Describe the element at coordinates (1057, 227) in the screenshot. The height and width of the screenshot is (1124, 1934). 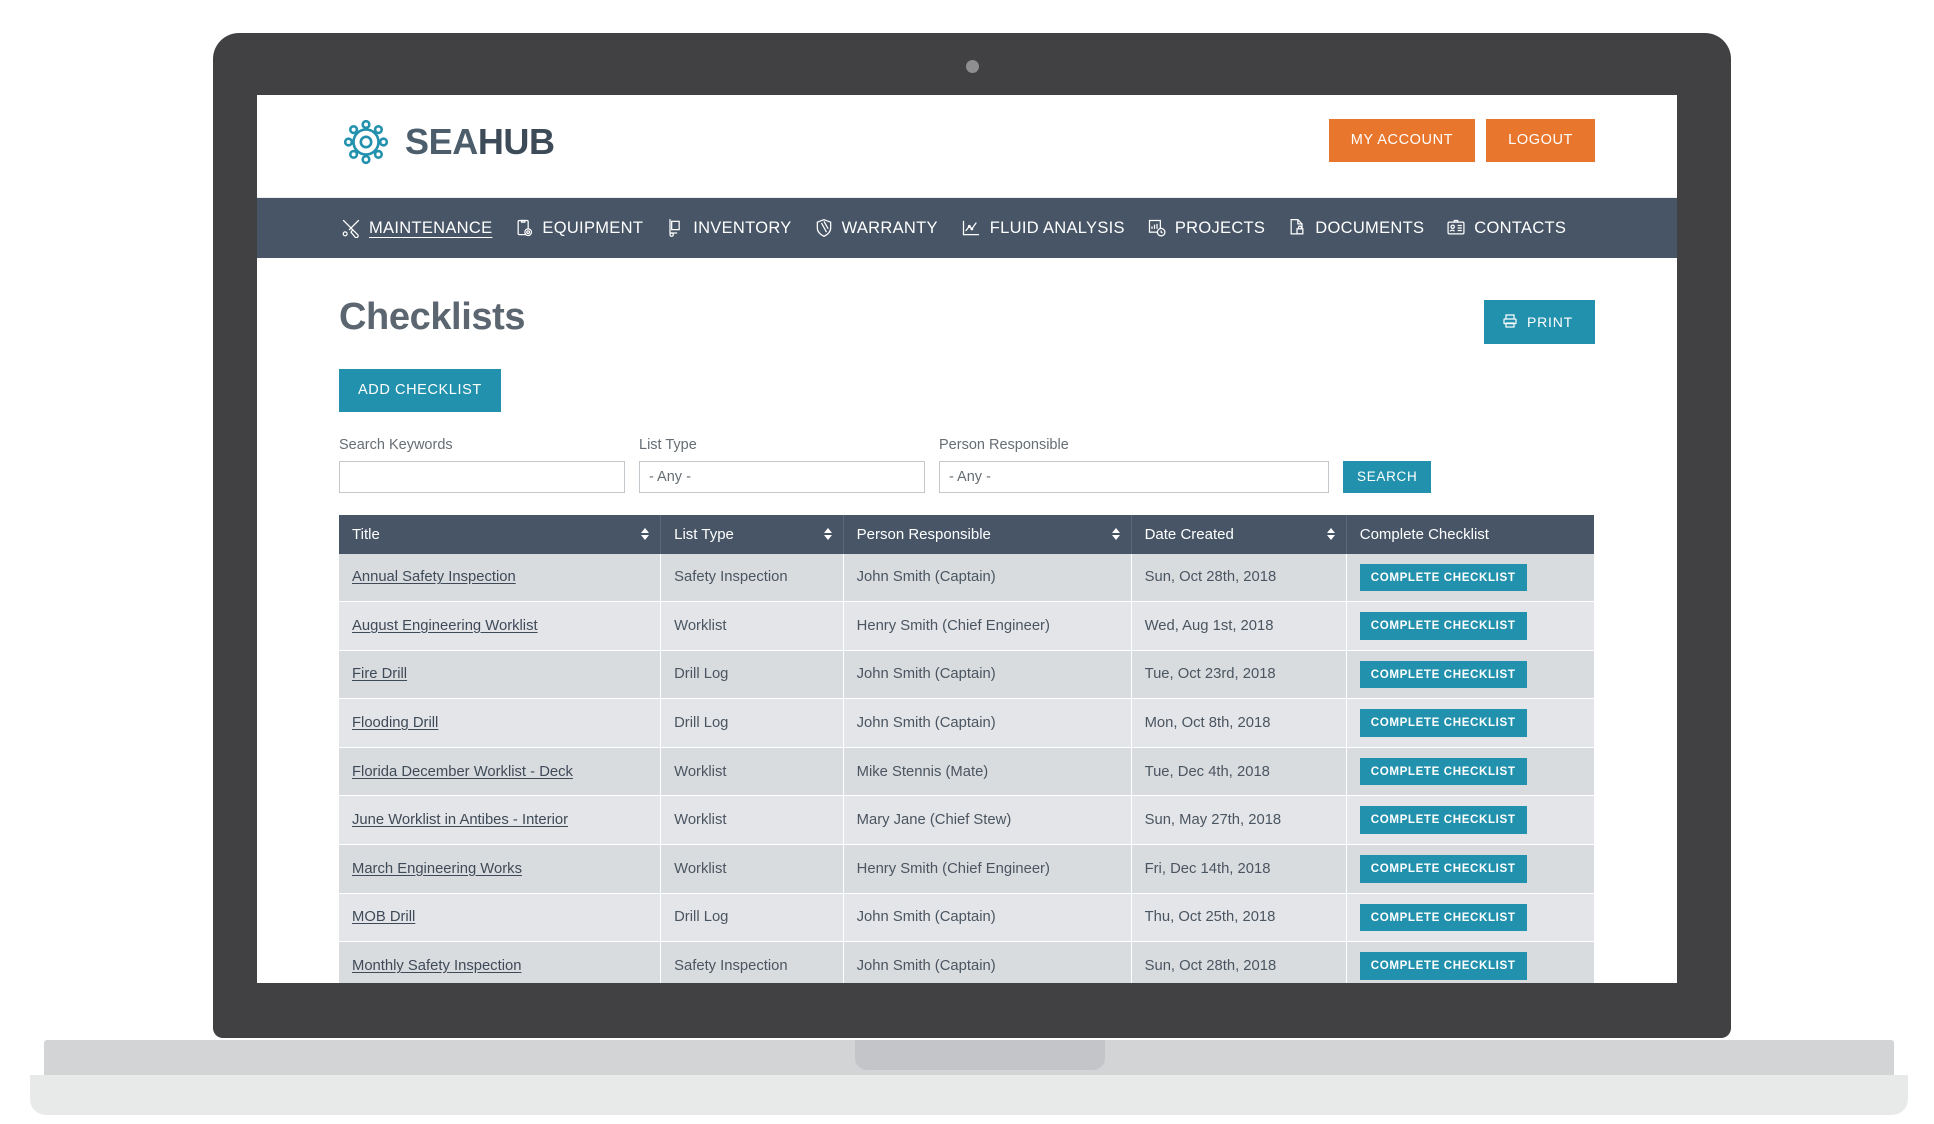
I see `nav-label: FLUID ANALYSIS` at that location.